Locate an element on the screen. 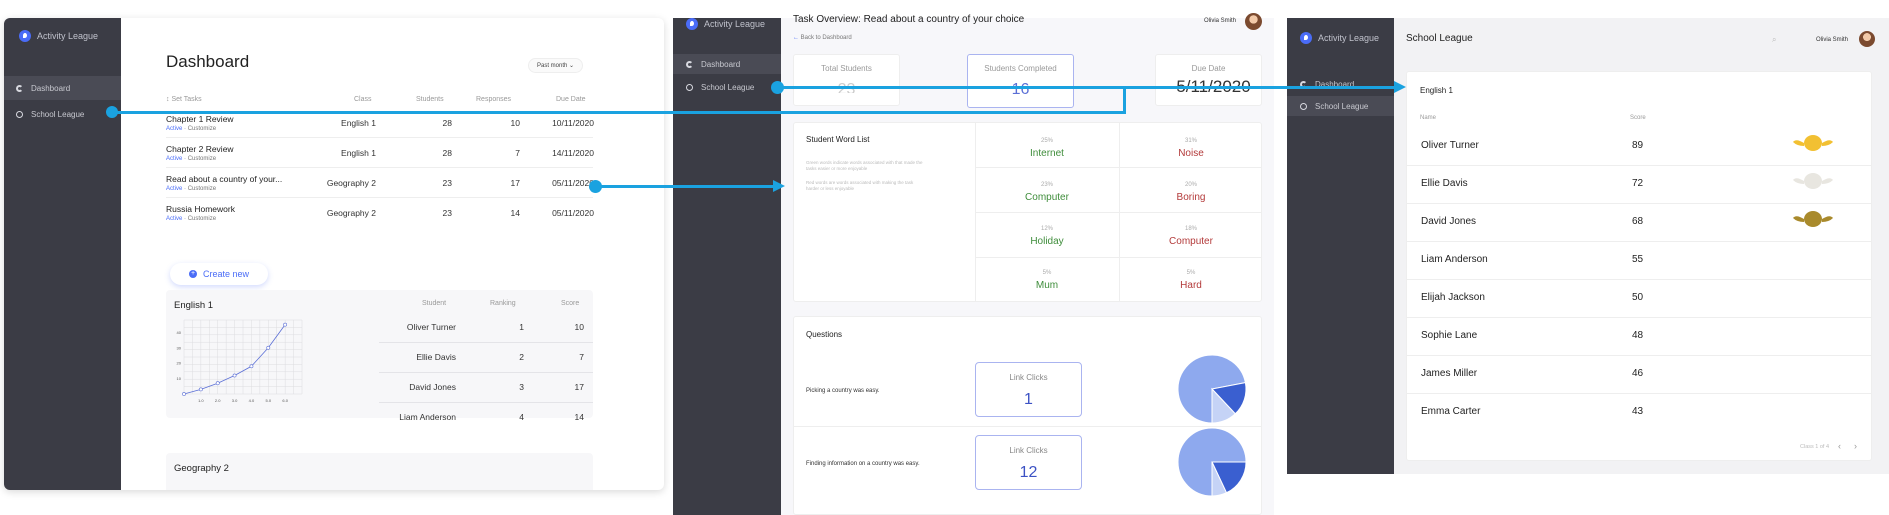  word-label: Boring is located at coordinates (1191, 197).